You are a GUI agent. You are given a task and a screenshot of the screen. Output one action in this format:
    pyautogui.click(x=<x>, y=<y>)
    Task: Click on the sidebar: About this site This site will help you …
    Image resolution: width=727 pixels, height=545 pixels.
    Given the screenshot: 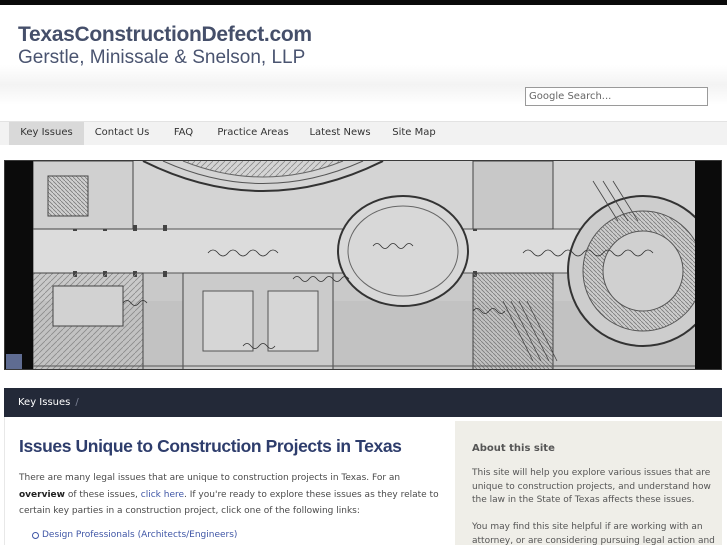 What is the action you would take?
    pyautogui.click(x=588, y=483)
    